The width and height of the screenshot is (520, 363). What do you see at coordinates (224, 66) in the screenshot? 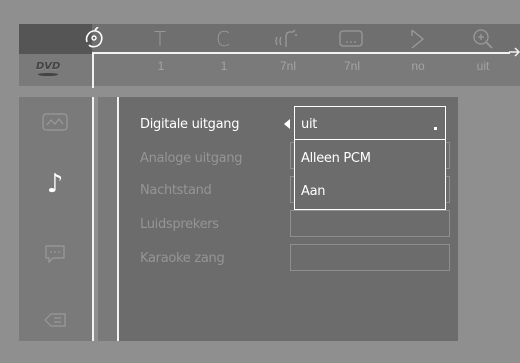
I see `chapter-value: 1` at bounding box center [224, 66].